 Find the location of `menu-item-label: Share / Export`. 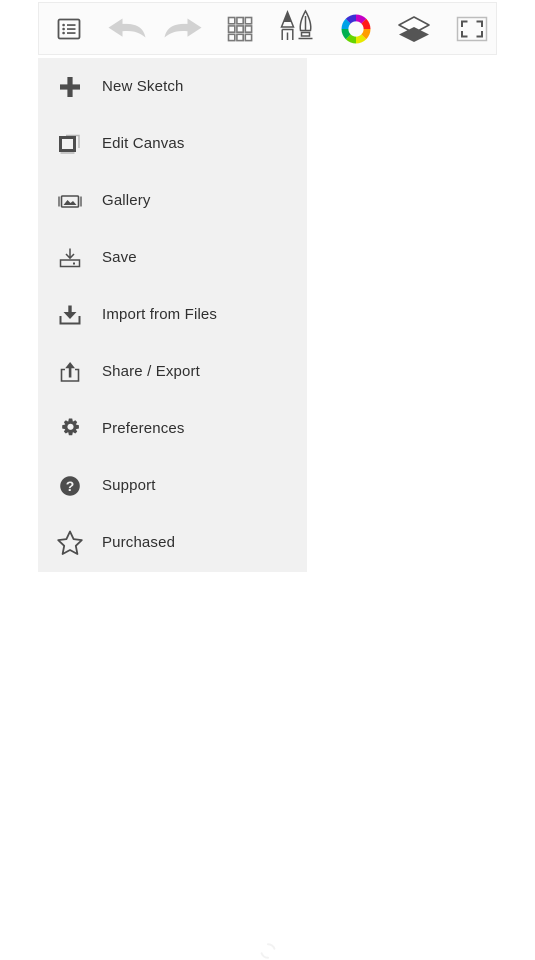

menu-item-label: Share / Export is located at coordinates (151, 371).